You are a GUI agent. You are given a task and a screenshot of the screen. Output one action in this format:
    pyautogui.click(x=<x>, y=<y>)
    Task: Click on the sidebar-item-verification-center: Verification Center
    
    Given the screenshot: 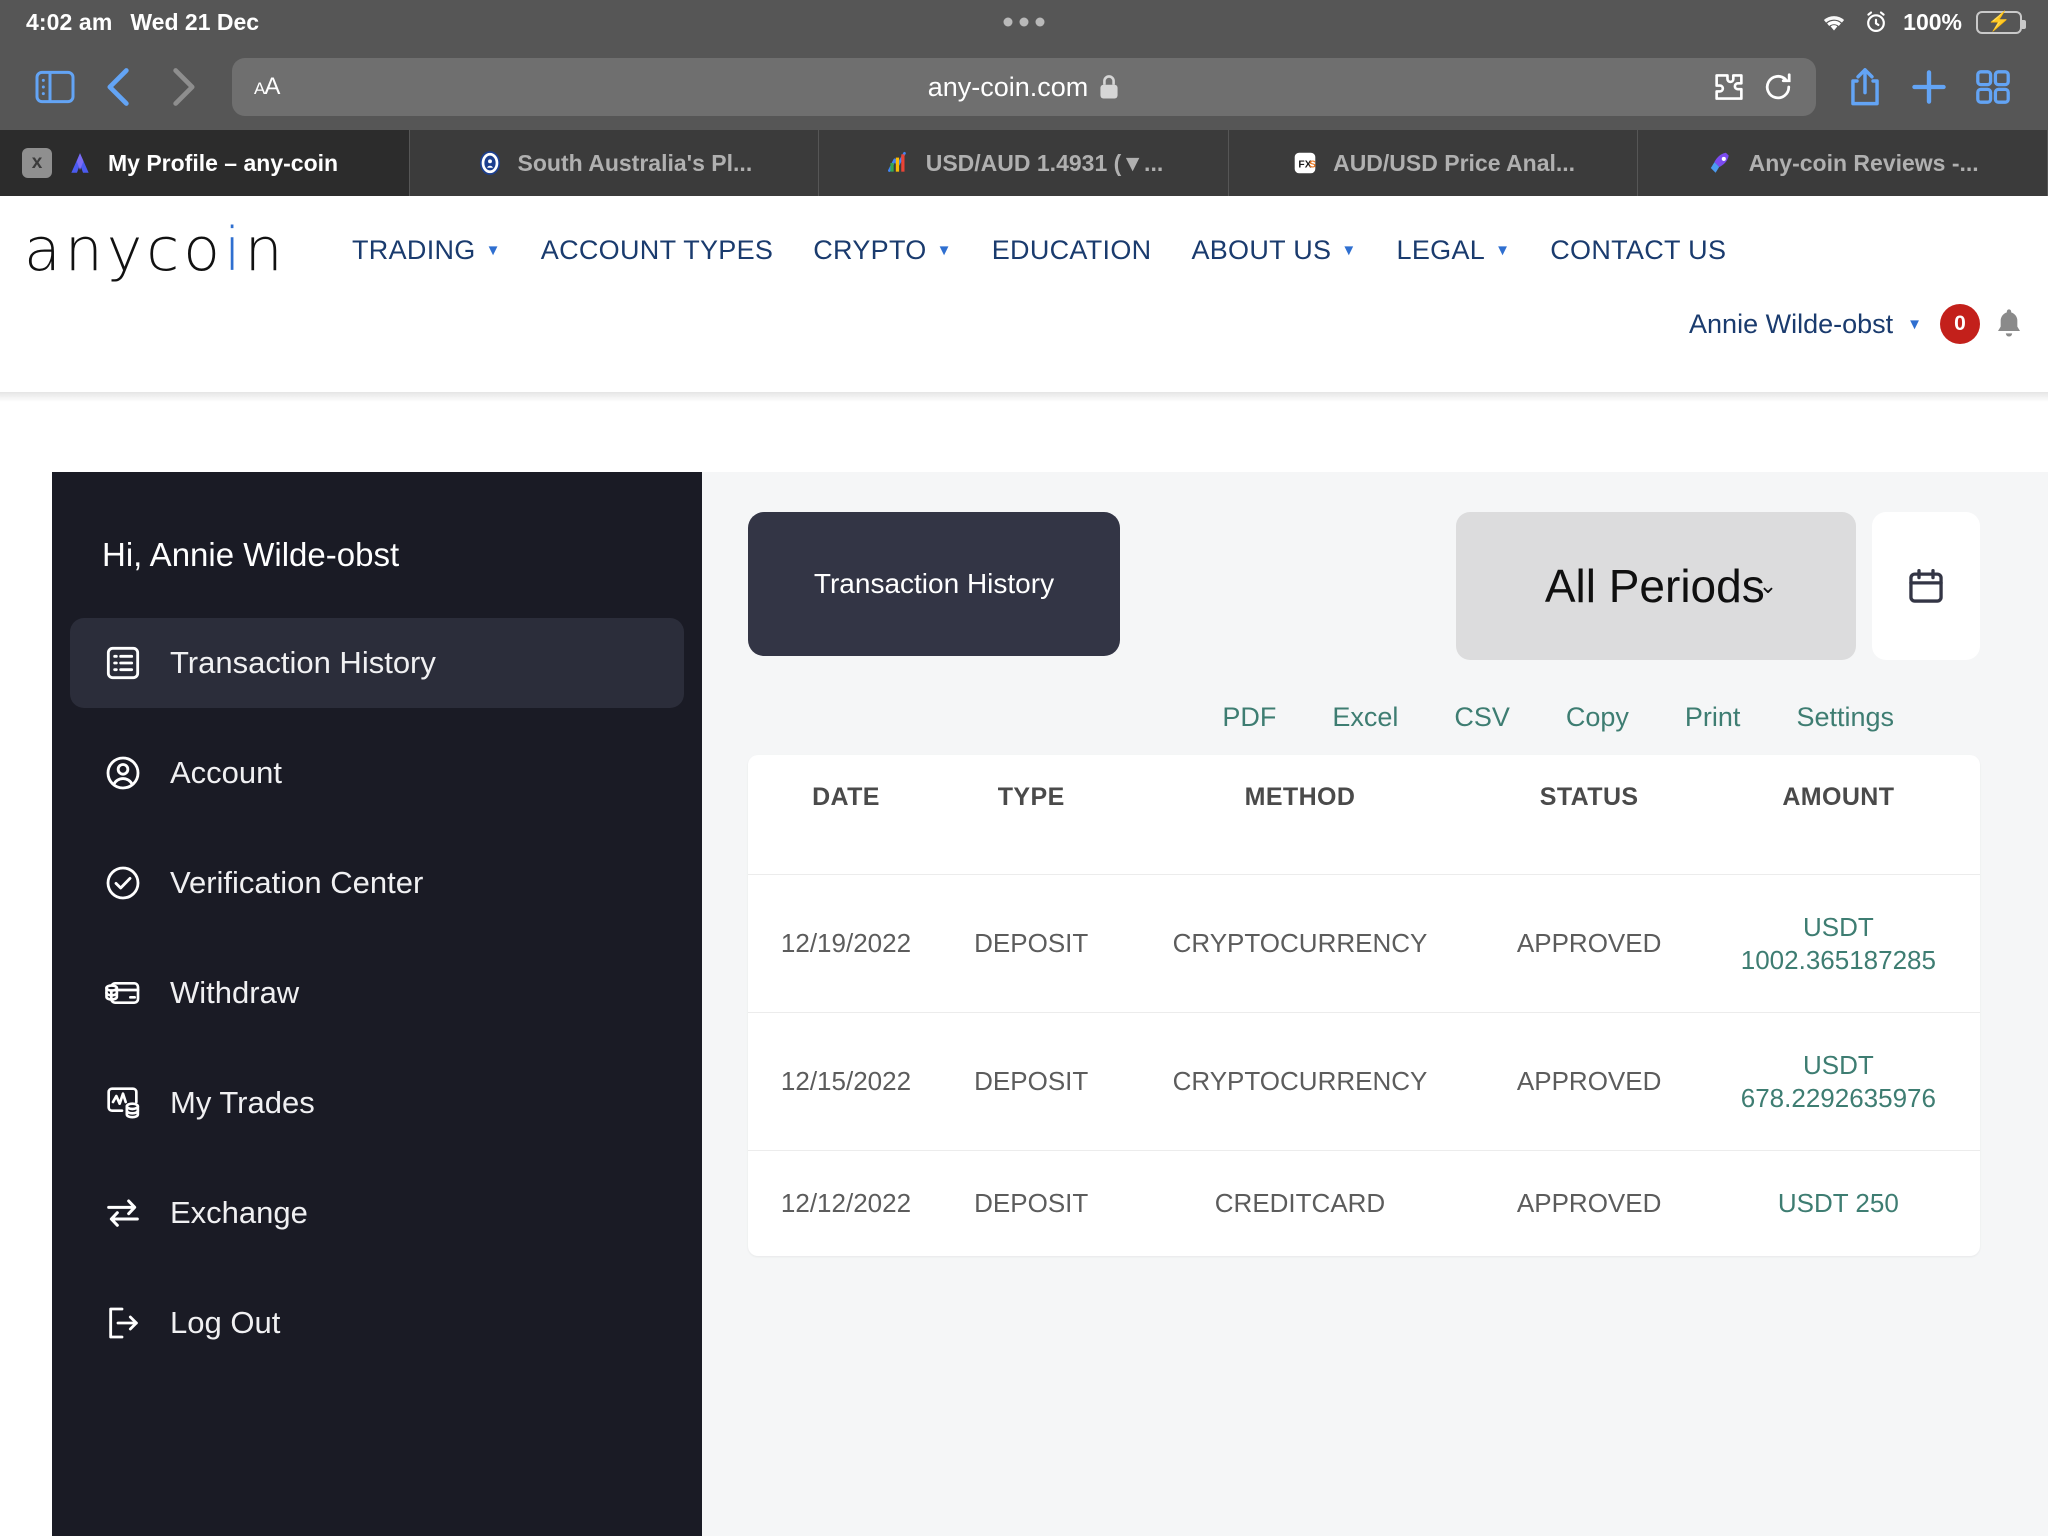 What is the action you would take?
    pyautogui.click(x=377, y=883)
    